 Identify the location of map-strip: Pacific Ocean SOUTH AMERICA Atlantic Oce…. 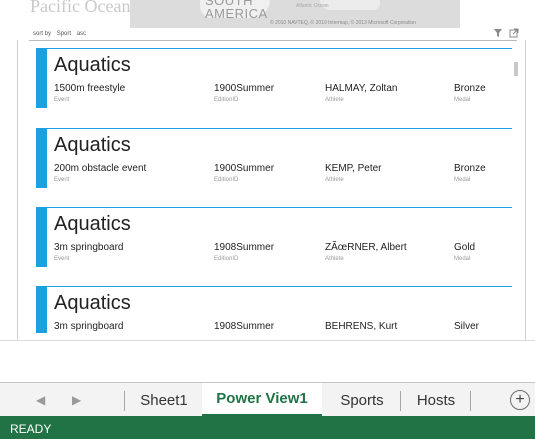
(267, 14).